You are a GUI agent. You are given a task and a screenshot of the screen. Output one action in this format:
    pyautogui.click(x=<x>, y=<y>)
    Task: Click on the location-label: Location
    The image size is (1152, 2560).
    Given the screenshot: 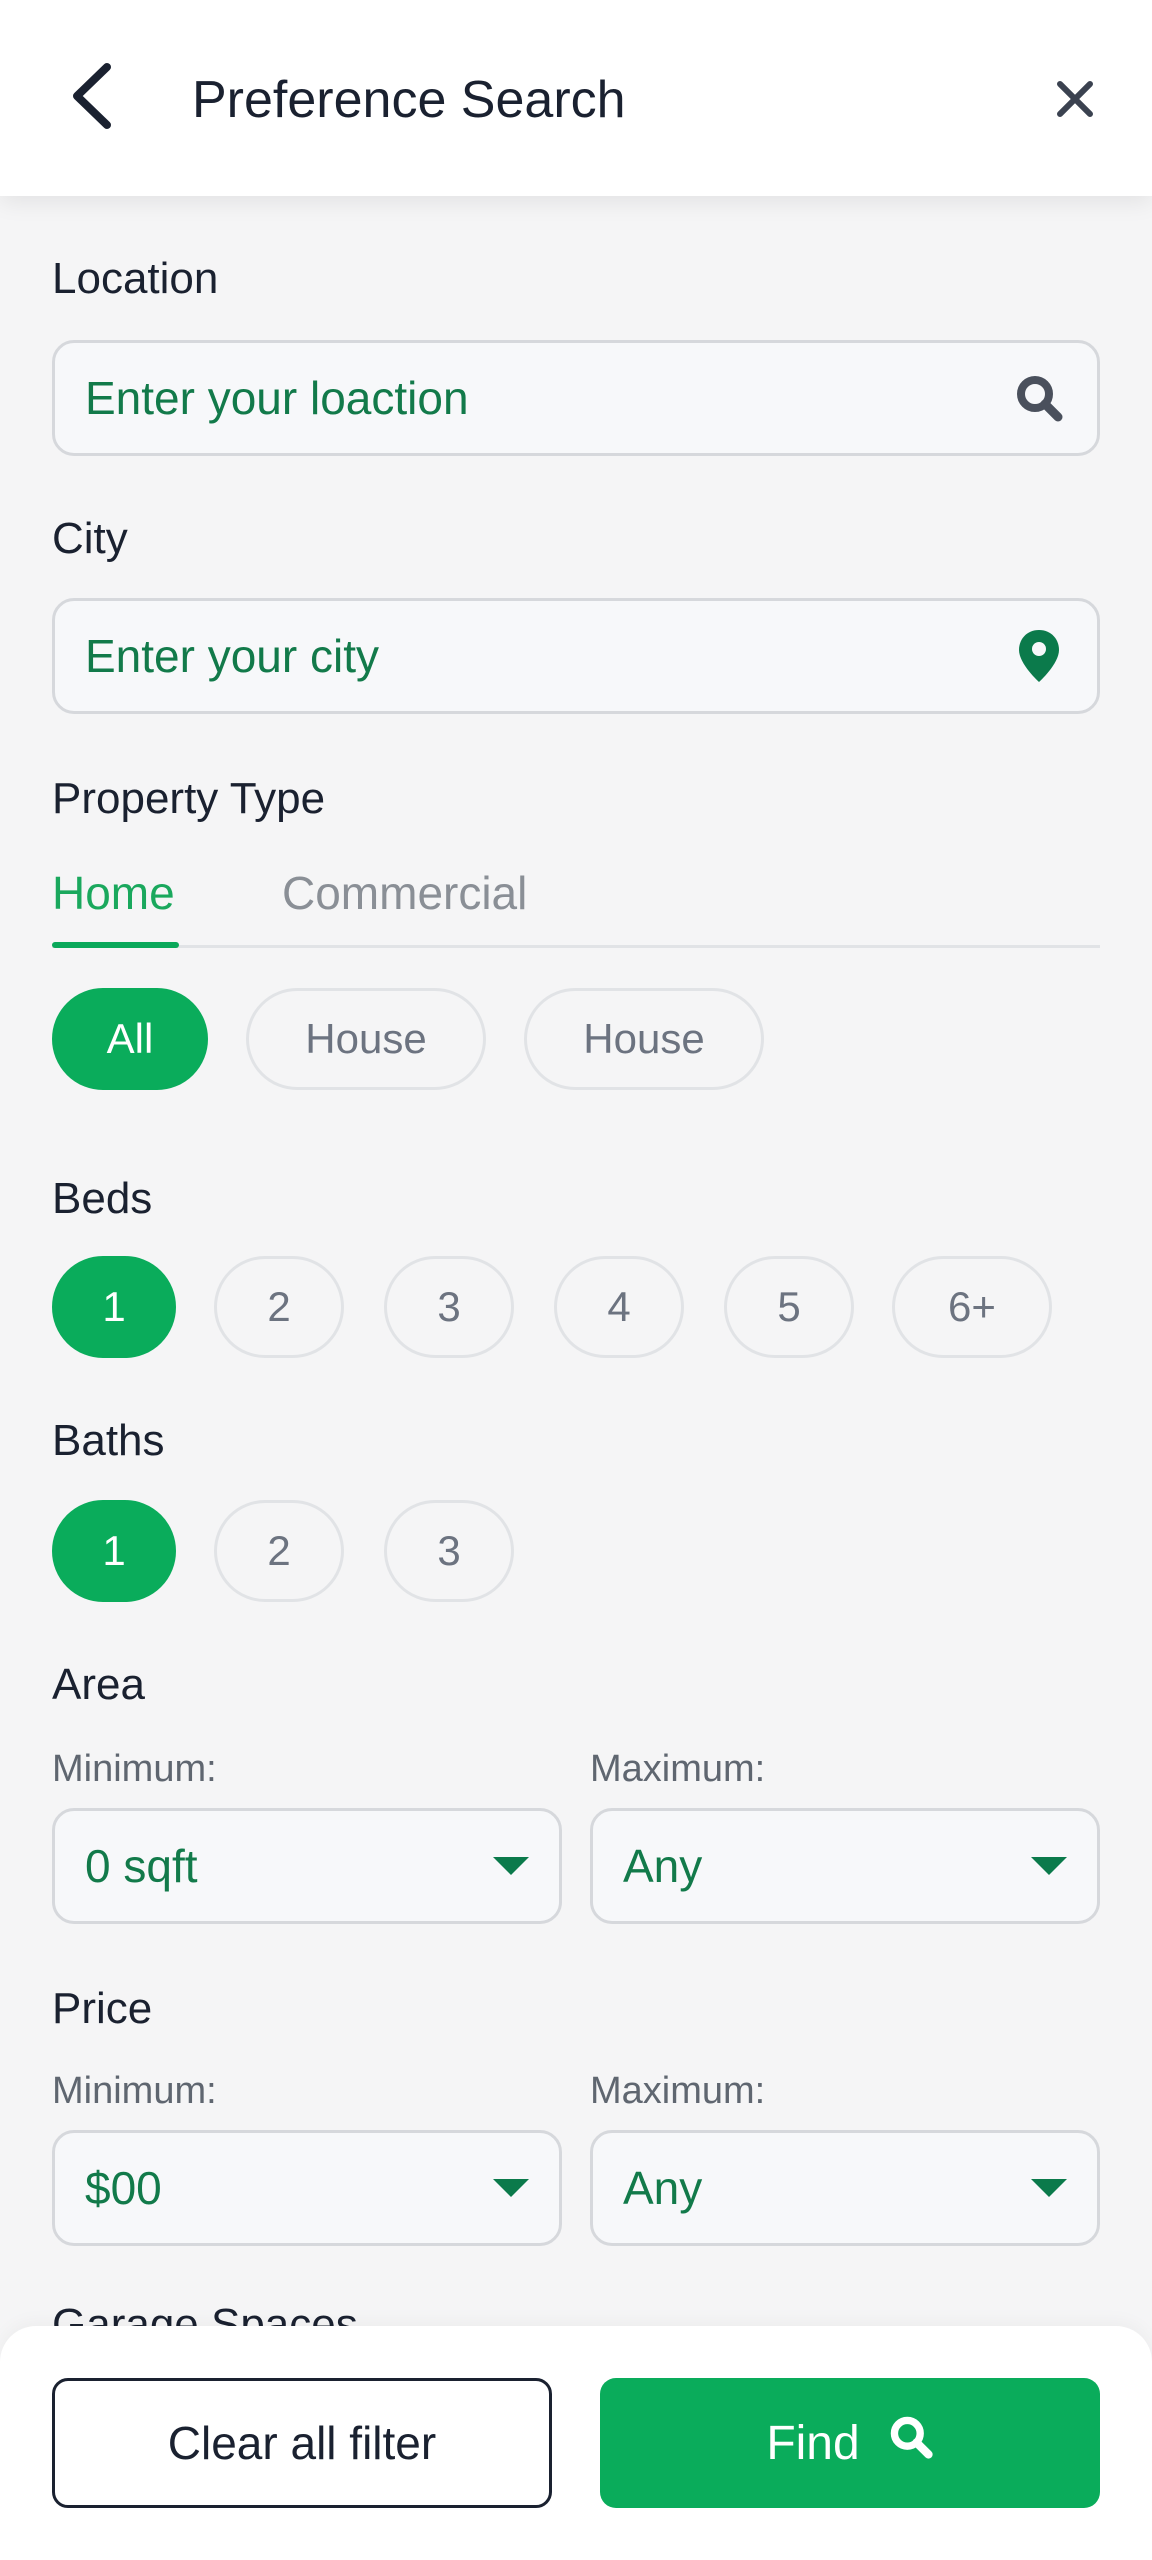 What is the action you would take?
    pyautogui.click(x=135, y=278)
    